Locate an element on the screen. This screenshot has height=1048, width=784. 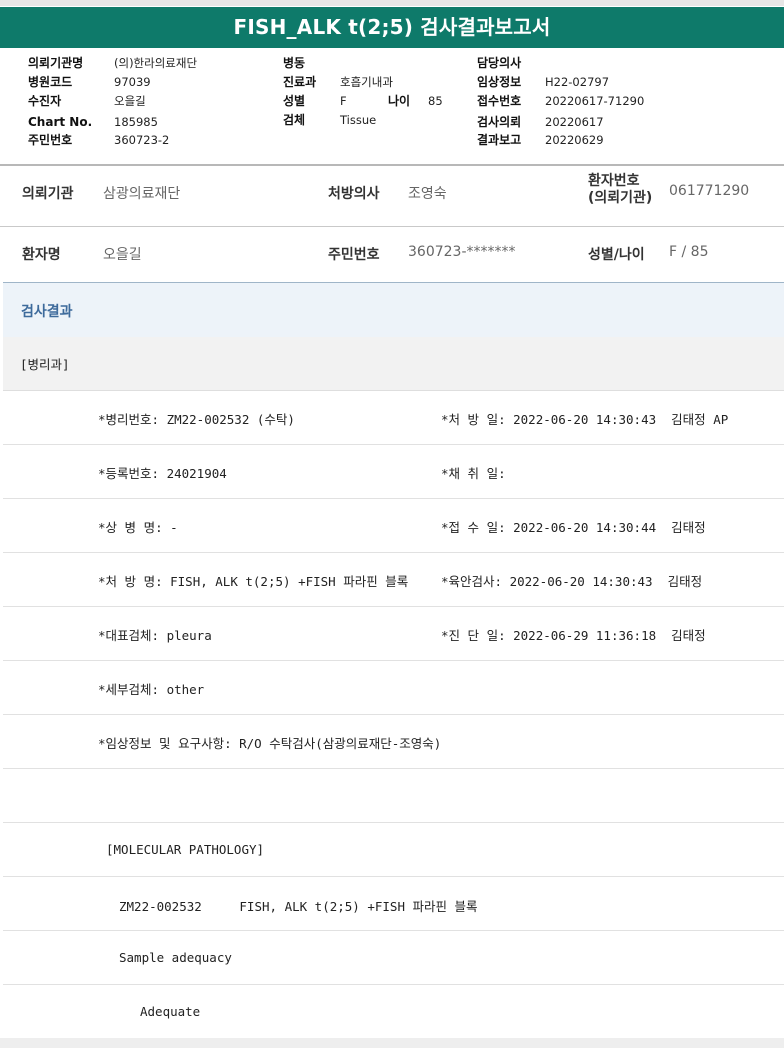
header-label: 접수번호 is located at coordinates (499, 101).